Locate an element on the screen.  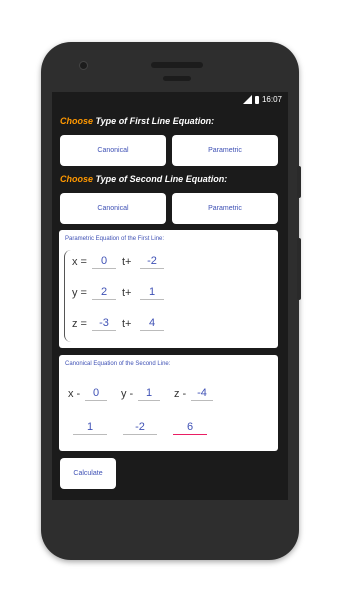
first-heading-accent: Choose is located at coordinates (77, 121).